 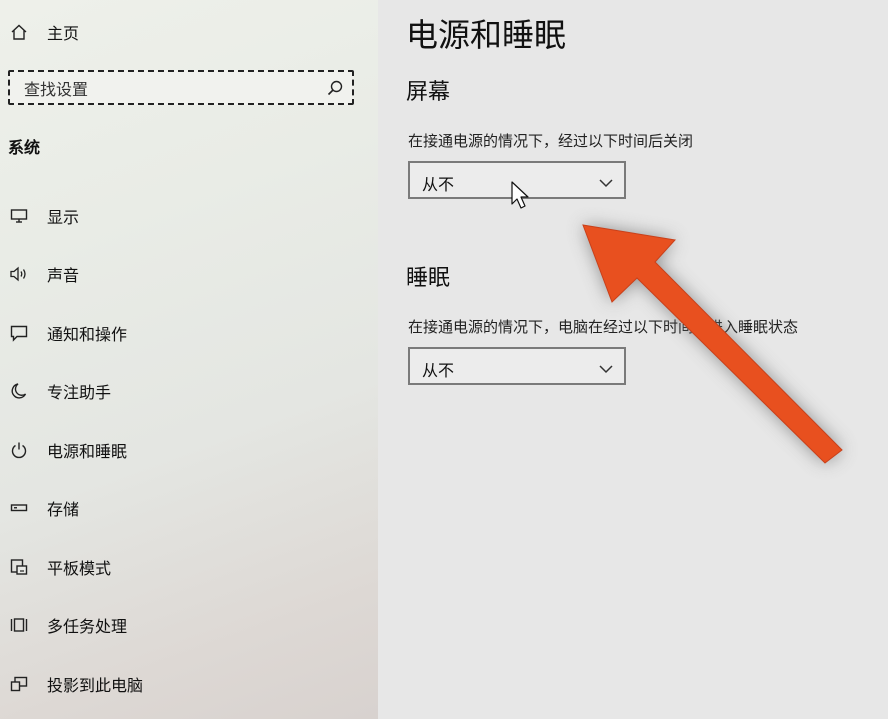 I want to click on sidebar-item-power-sleep: 电源和睡眠, so click(x=67, y=450).